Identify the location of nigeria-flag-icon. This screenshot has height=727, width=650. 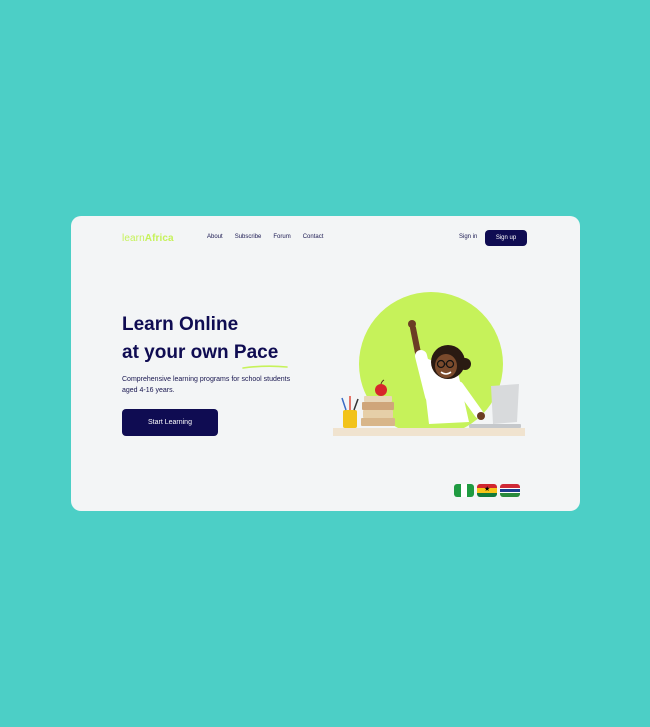
(464, 490).